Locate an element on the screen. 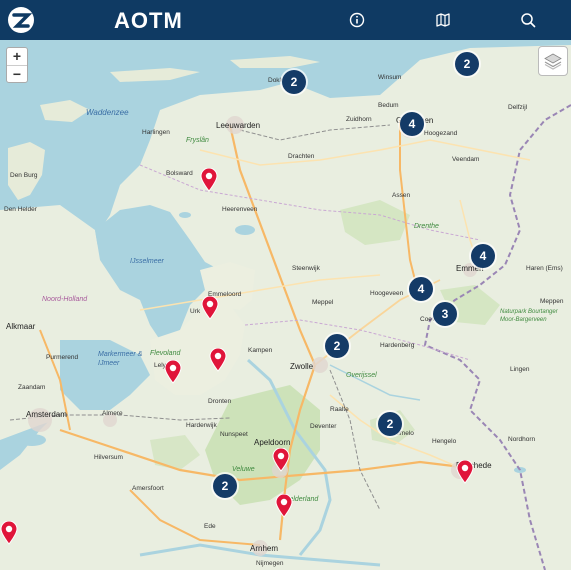  place-label: Ede is located at coordinates (210, 526).